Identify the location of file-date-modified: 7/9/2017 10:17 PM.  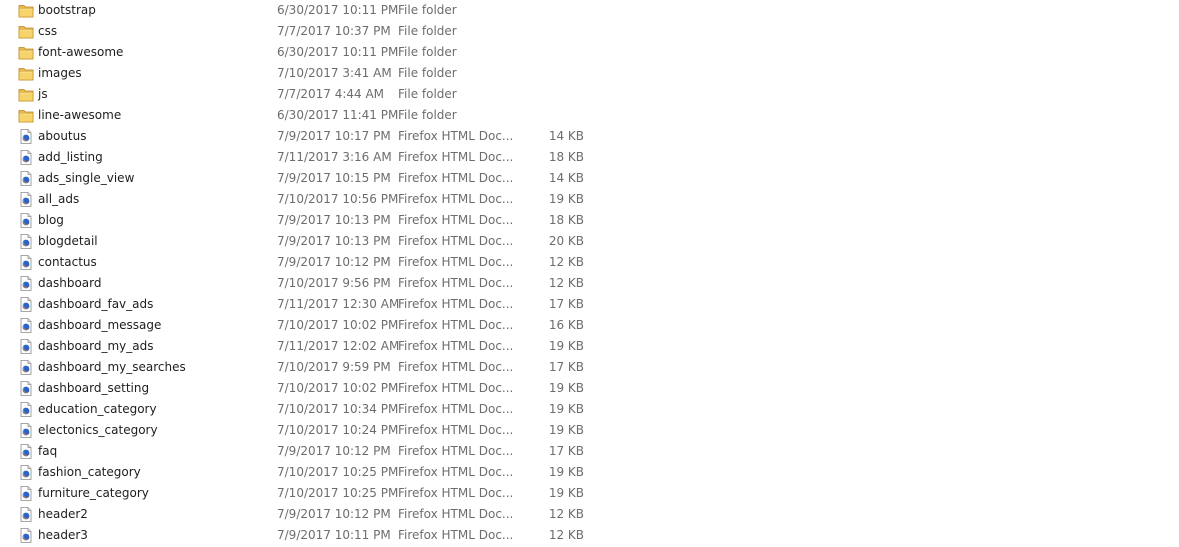
(334, 136).